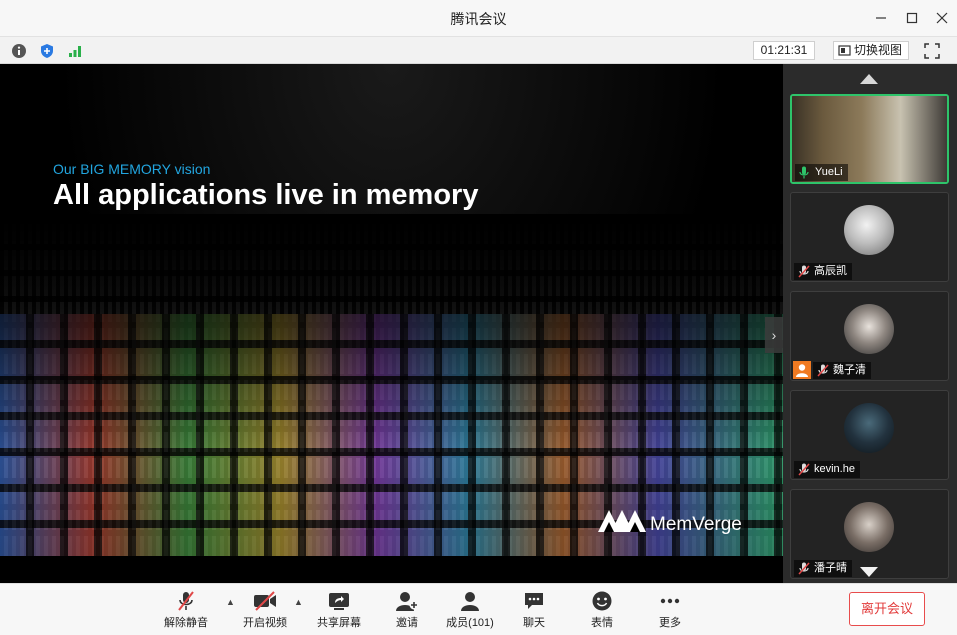  What do you see at coordinates (829, 172) in the screenshot?
I see `participant-name: YueLi` at bounding box center [829, 172].